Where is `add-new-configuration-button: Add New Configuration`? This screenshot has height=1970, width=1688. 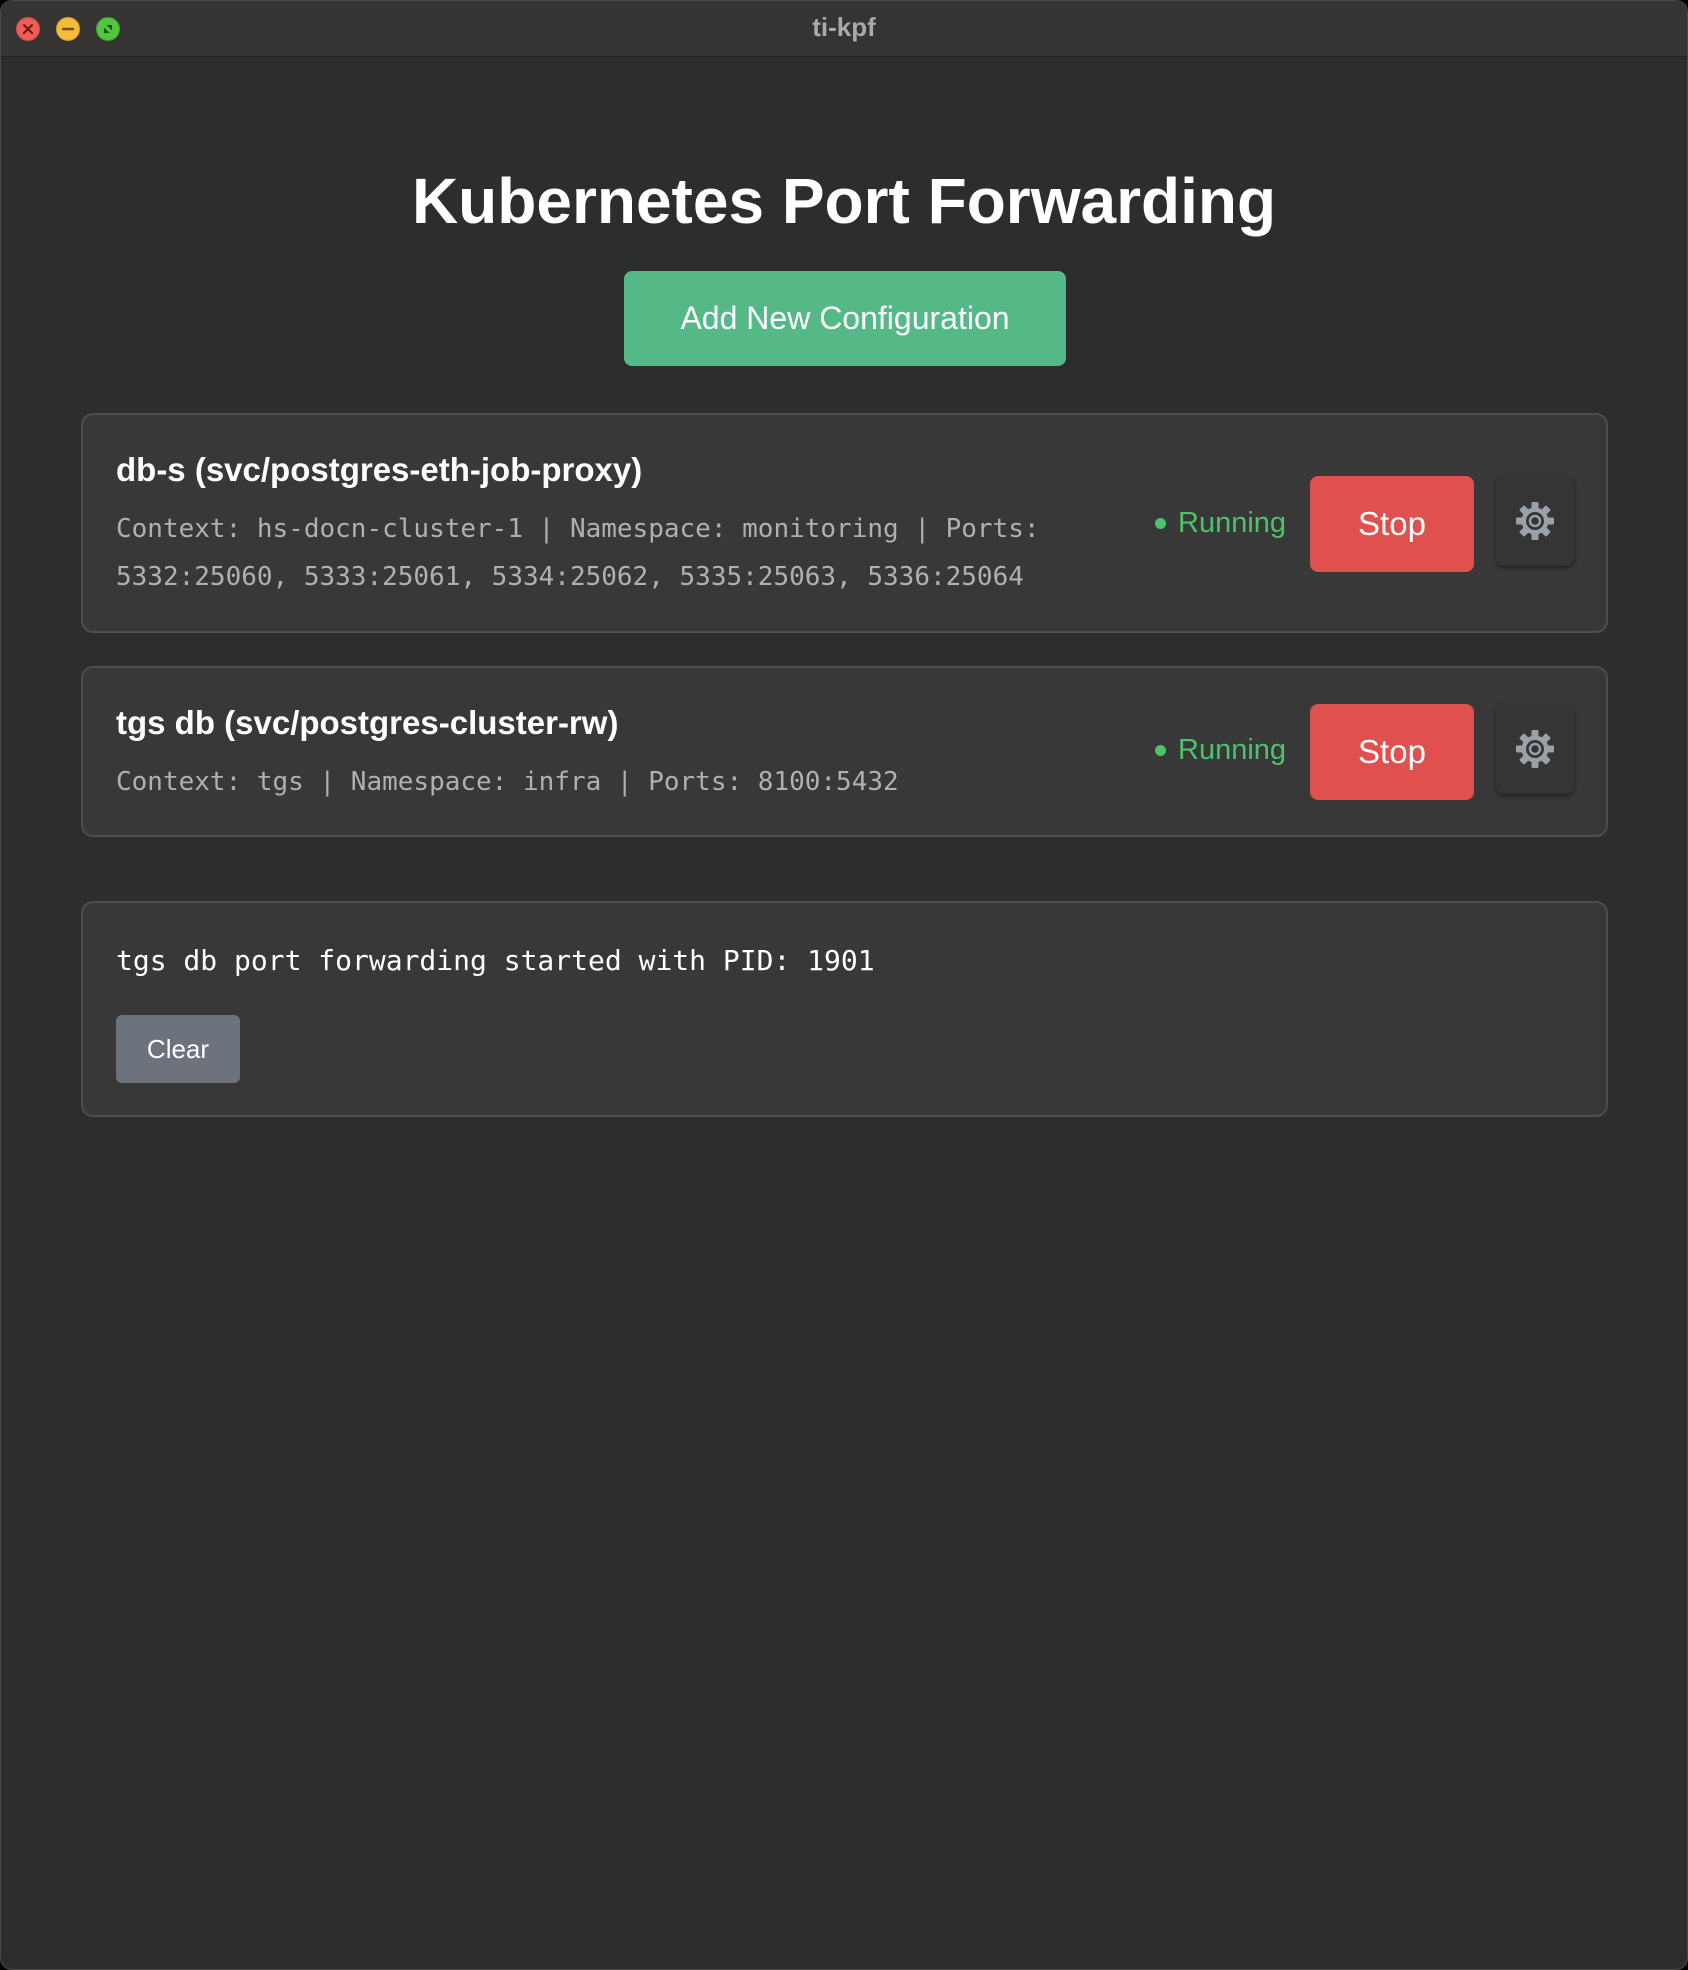
add-new-configuration-button: Add New Configuration is located at coordinates (845, 318).